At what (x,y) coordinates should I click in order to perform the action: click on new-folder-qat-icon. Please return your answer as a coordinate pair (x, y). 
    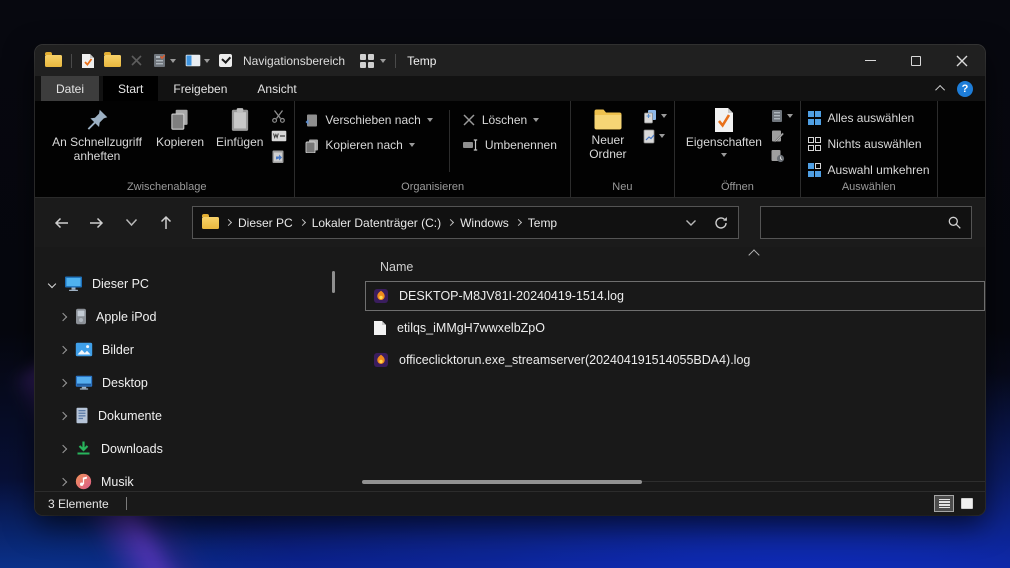
    Looking at the image, I should click on (112, 59).